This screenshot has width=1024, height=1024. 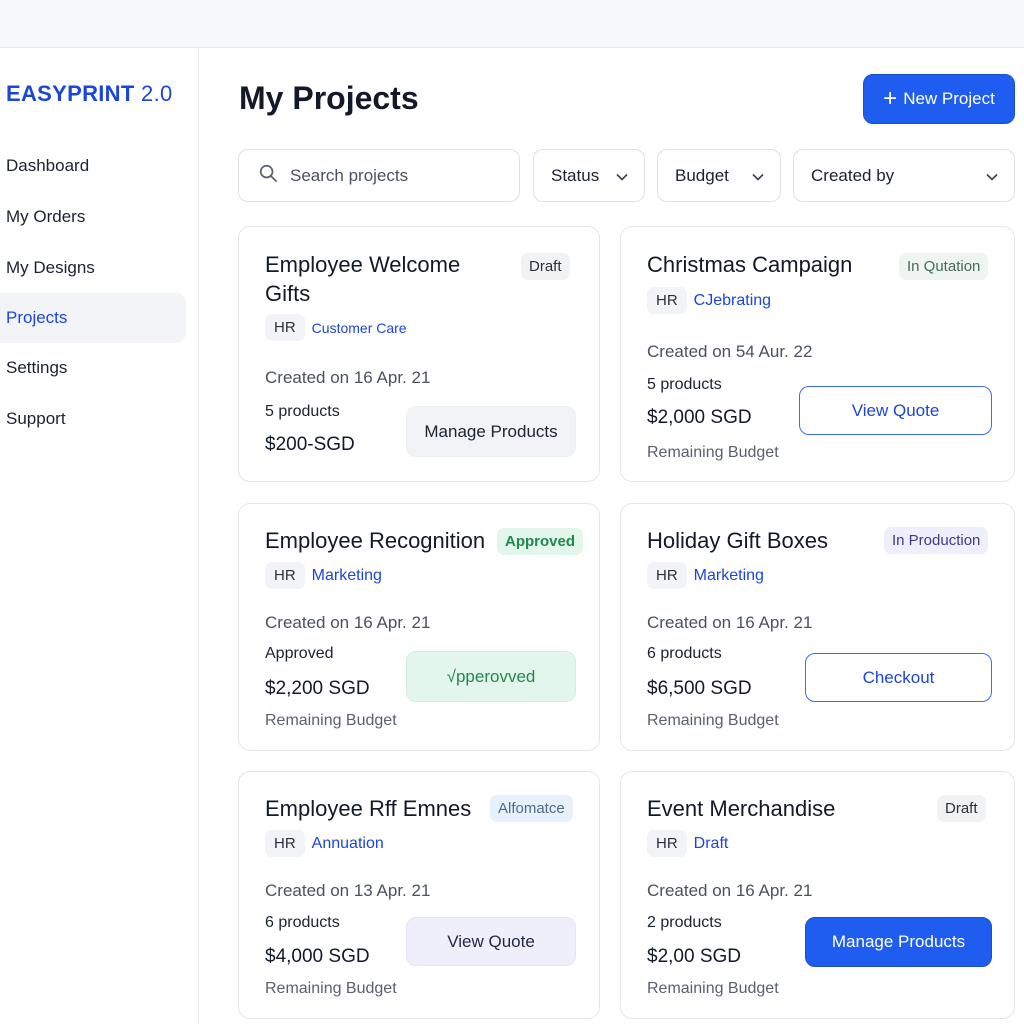 I want to click on page-title: My Projects, so click(x=329, y=98).